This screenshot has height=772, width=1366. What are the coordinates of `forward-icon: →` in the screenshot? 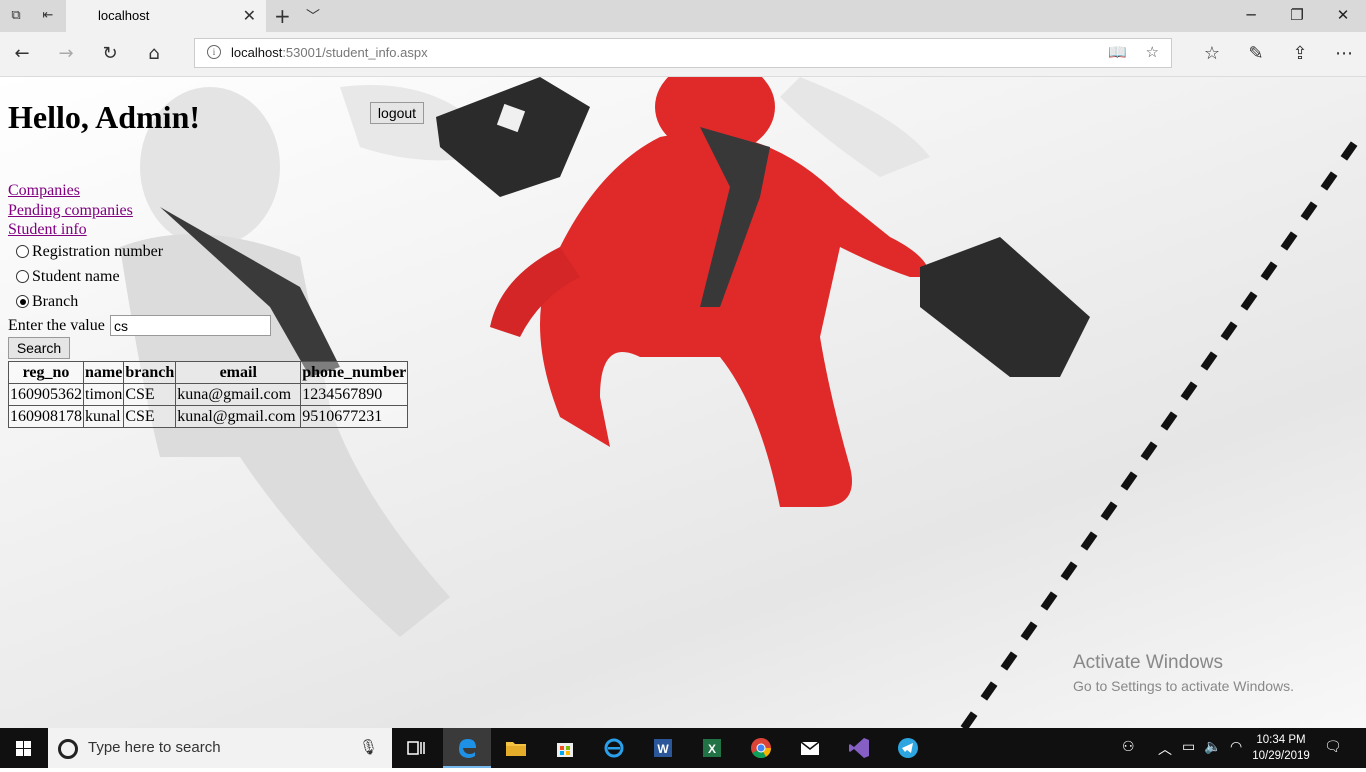 It's located at (66, 54).